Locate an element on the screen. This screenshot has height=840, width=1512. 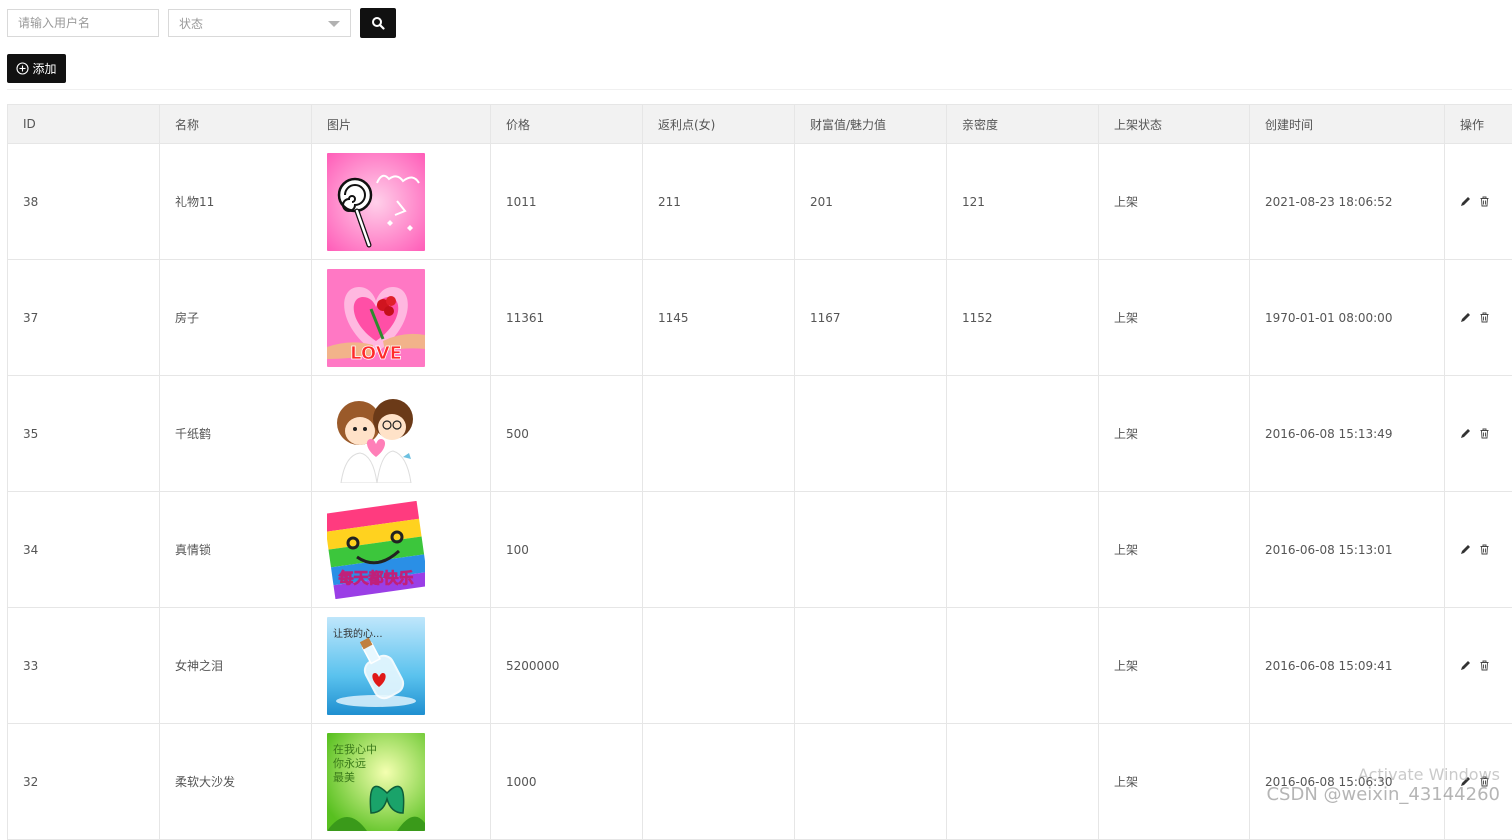
cell-price: 5200000 is located at coordinates (567, 666).